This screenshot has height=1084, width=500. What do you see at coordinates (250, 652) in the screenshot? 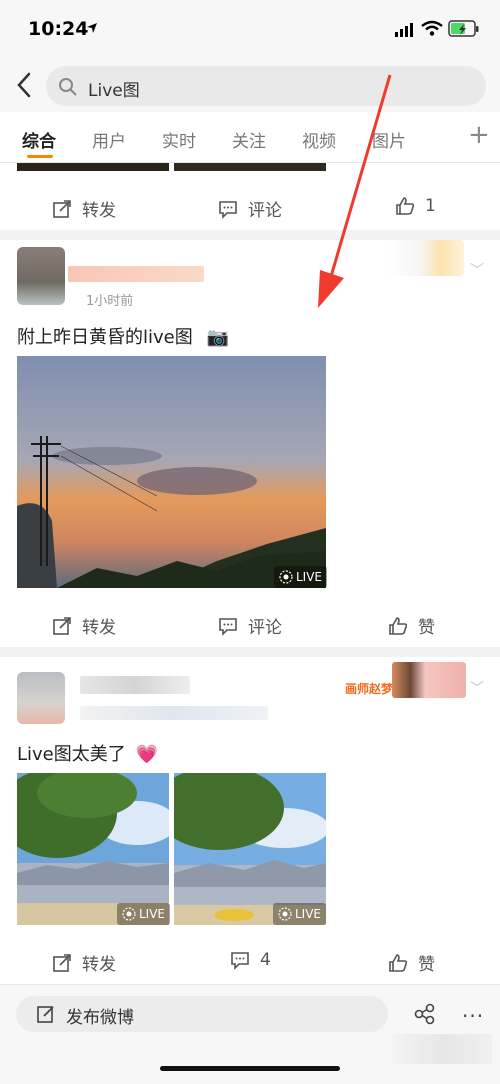
I see `separator` at bounding box center [250, 652].